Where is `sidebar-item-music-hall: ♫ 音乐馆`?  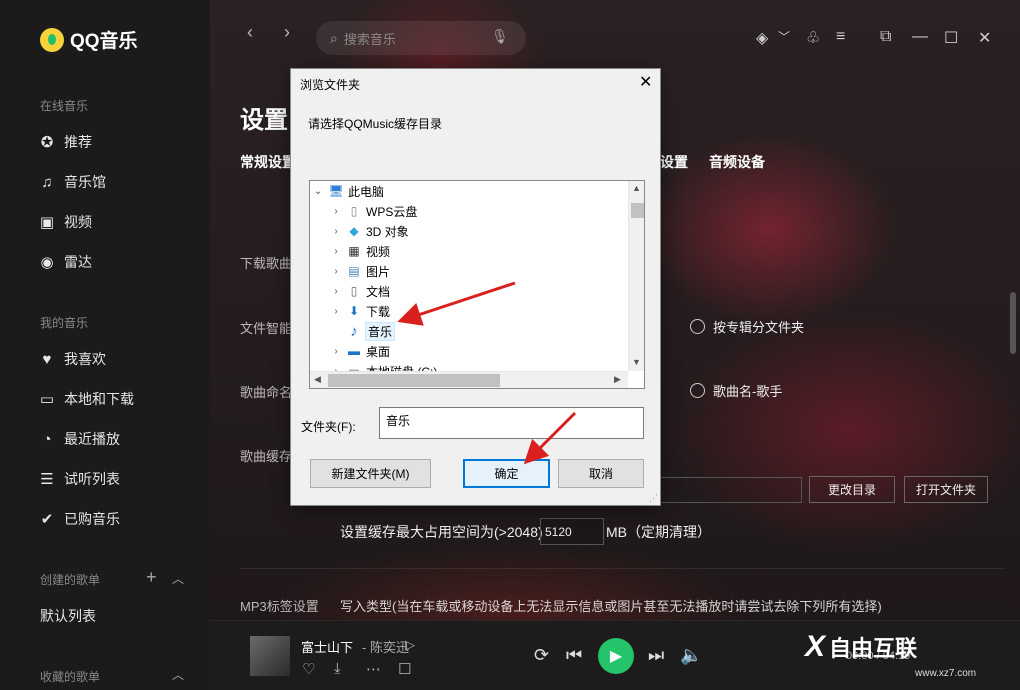 sidebar-item-music-hall: ♫ 音乐馆 is located at coordinates (72, 182).